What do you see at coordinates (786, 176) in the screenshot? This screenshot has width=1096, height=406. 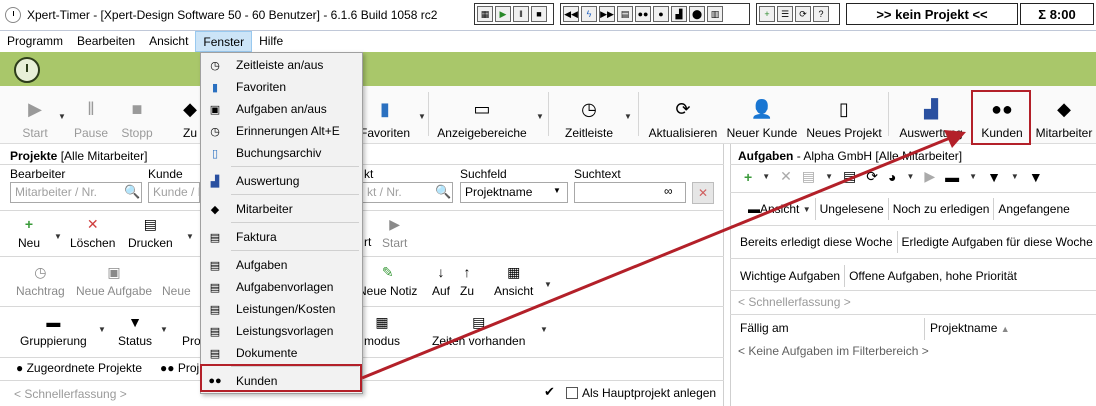 I see `delete-icon: ✕` at bounding box center [786, 176].